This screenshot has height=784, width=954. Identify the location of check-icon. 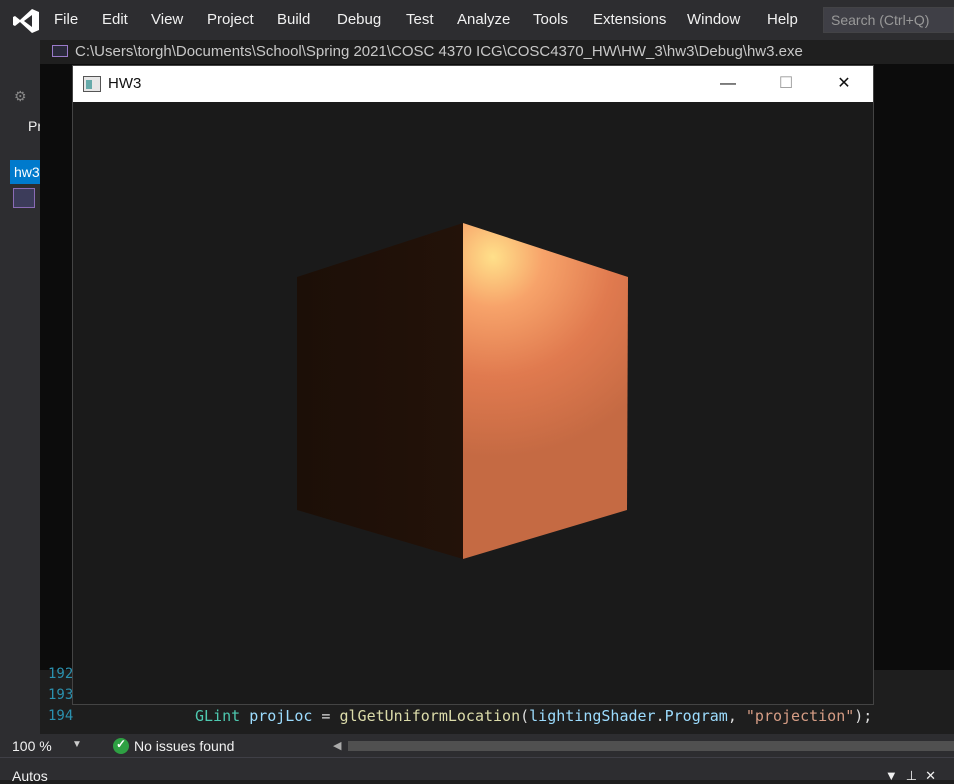
(121, 745).